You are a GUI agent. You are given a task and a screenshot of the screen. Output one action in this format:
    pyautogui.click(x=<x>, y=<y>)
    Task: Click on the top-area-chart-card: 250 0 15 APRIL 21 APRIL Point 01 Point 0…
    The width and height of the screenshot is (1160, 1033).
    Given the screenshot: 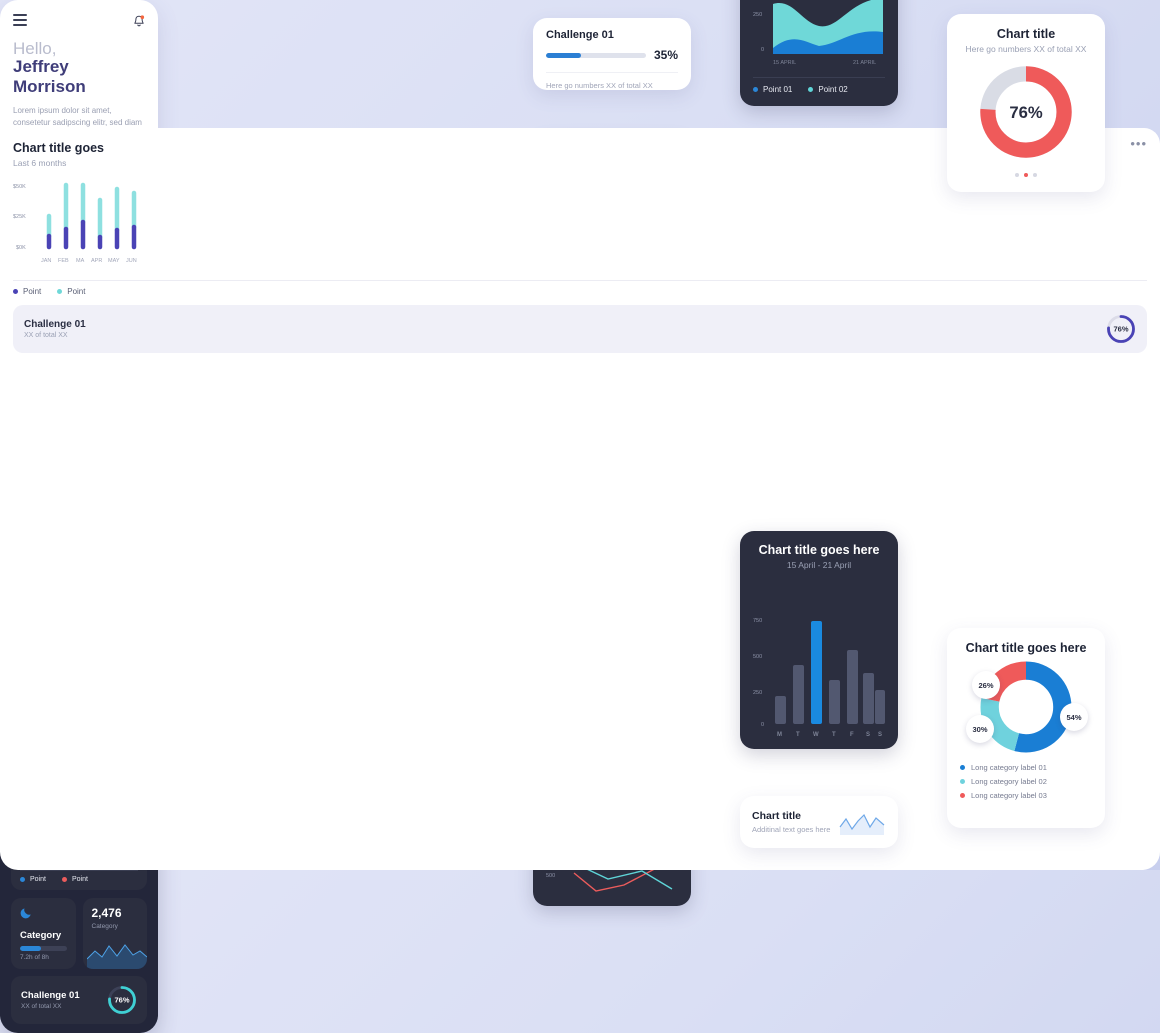 What is the action you would take?
    pyautogui.click(x=819, y=53)
    